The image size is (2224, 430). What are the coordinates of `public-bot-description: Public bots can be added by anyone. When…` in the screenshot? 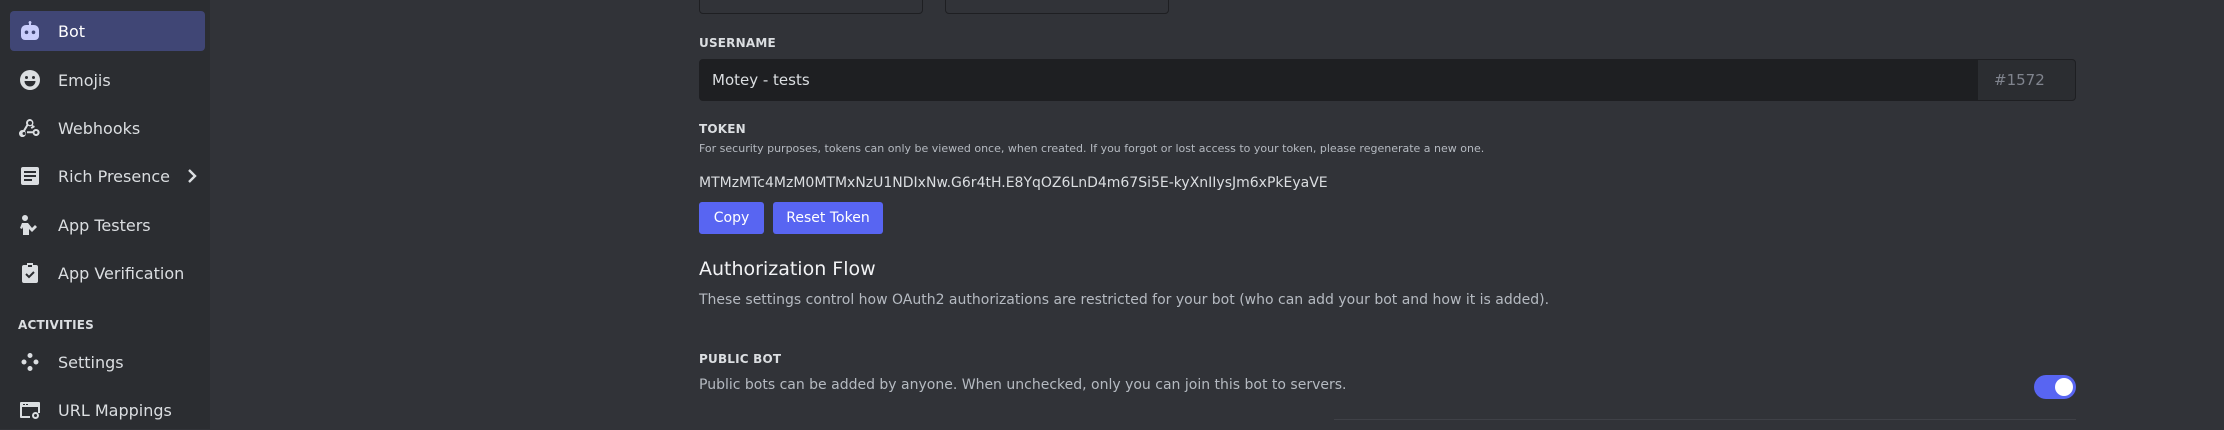 It's located at (1023, 385).